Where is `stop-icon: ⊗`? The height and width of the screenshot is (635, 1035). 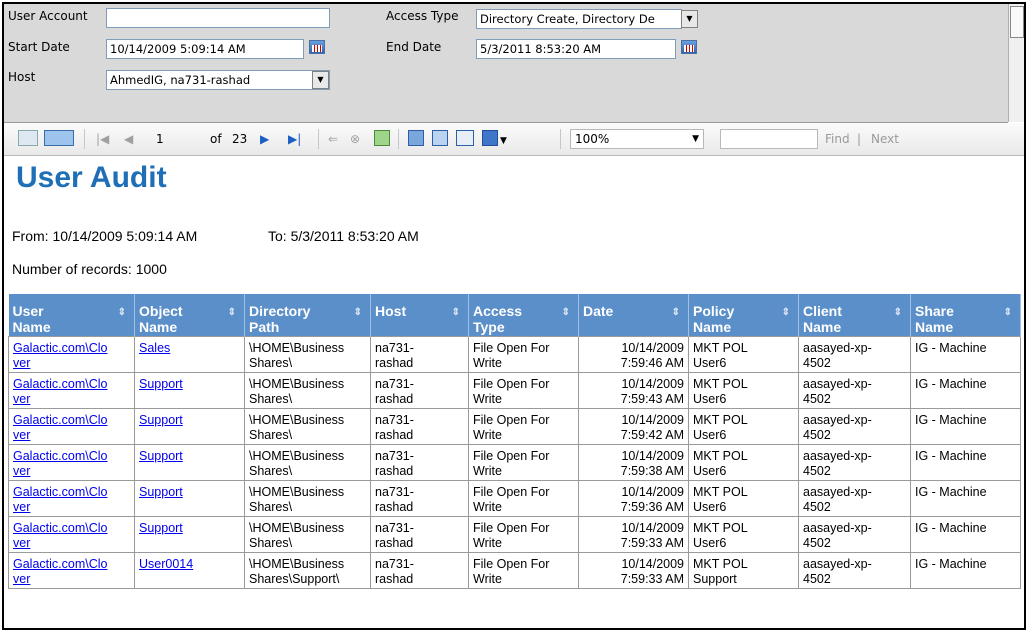
stop-icon: ⊗ is located at coordinates (355, 139).